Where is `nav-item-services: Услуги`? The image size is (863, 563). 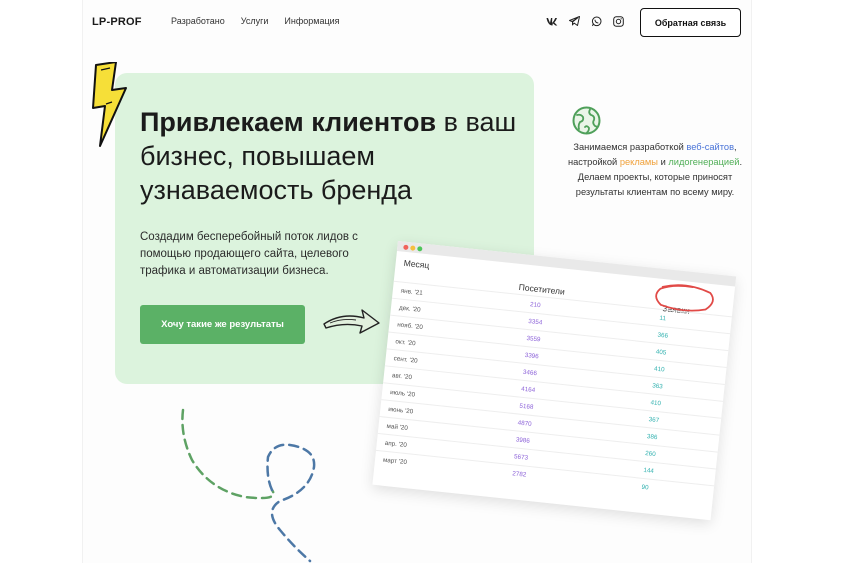 nav-item-services: Услуги is located at coordinates (255, 21).